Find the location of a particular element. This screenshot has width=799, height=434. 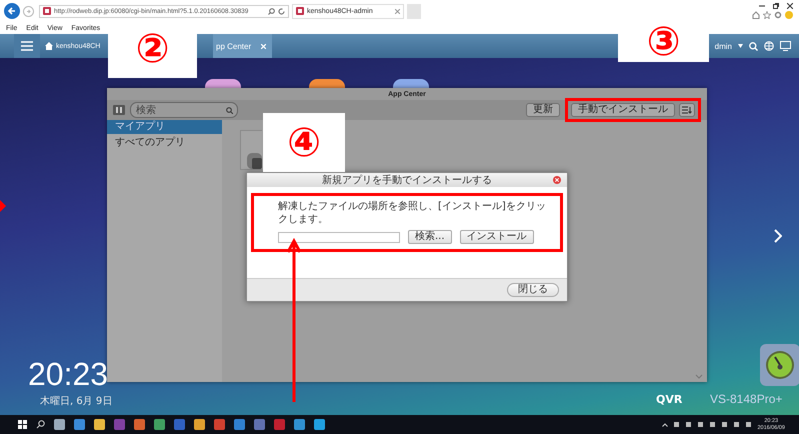

install-button: インストール is located at coordinates (497, 237).